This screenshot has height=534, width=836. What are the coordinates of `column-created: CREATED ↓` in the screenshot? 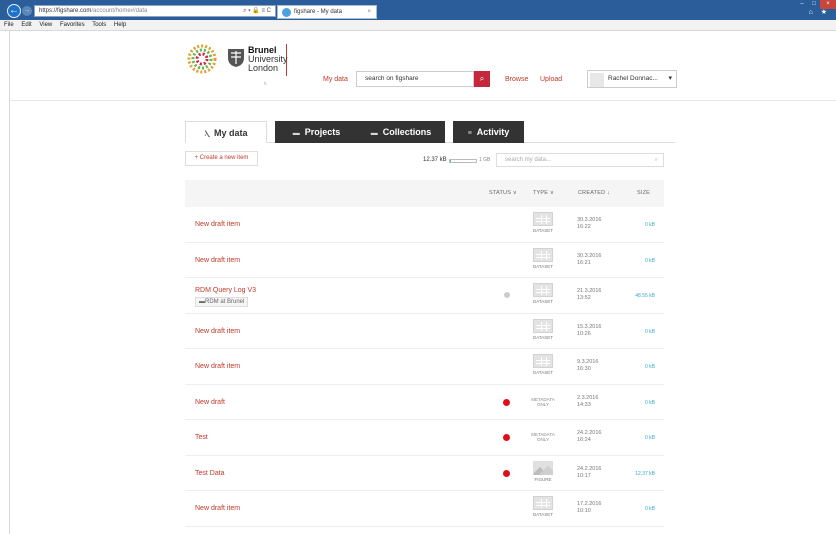 It's located at (594, 193).